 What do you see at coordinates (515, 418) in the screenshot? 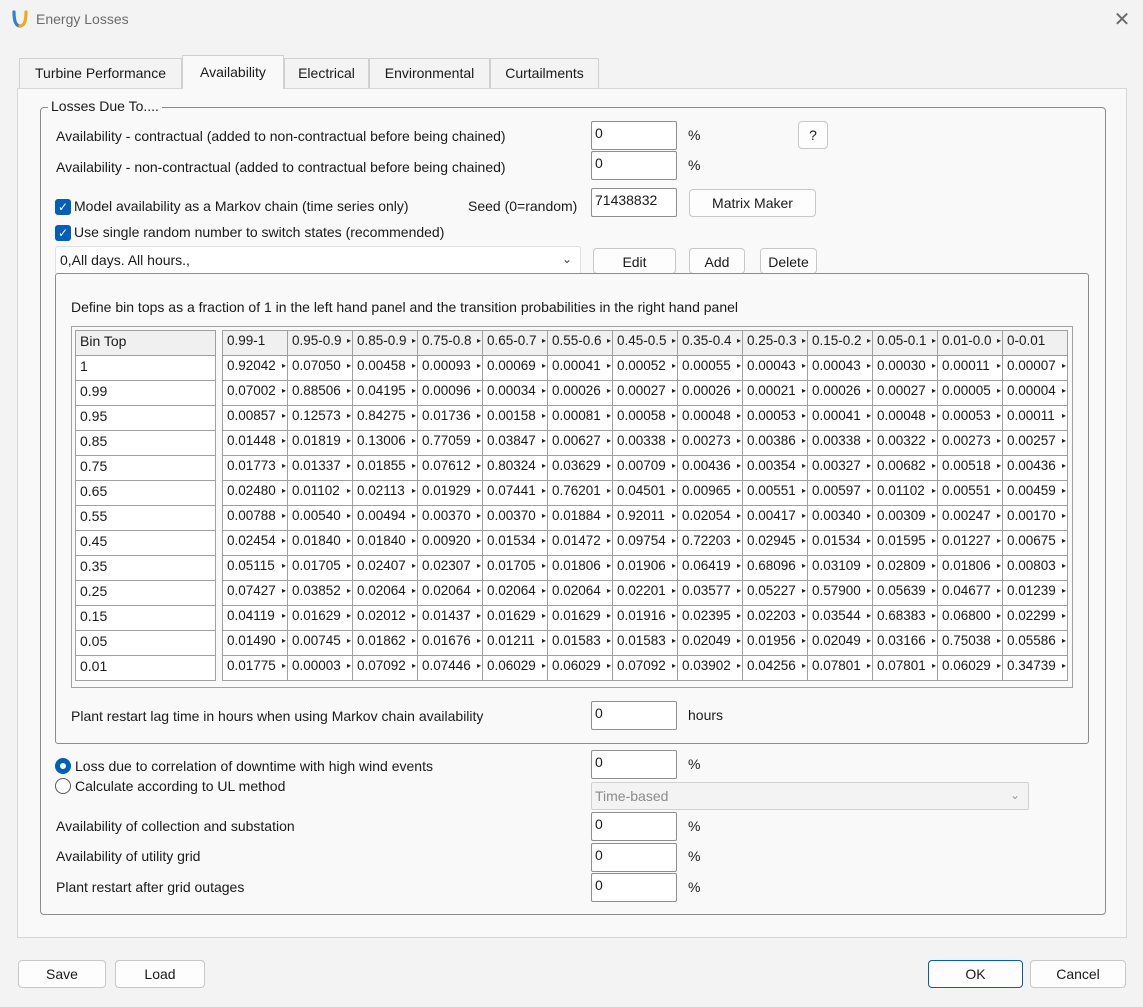
I see `matrix-cell: 0.00158` at bounding box center [515, 418].